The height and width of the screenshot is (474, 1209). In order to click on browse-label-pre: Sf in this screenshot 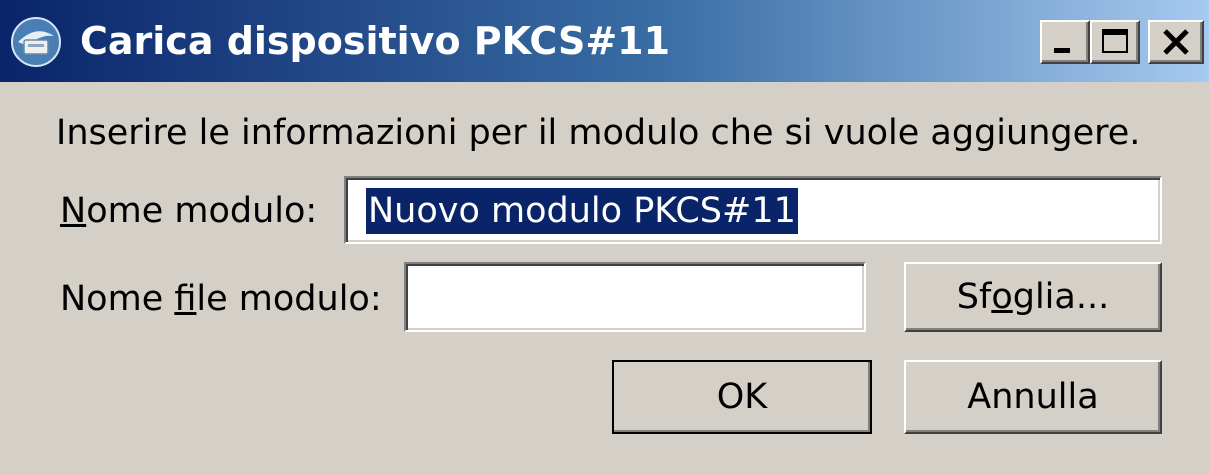, I will do `click(974, 297)`.